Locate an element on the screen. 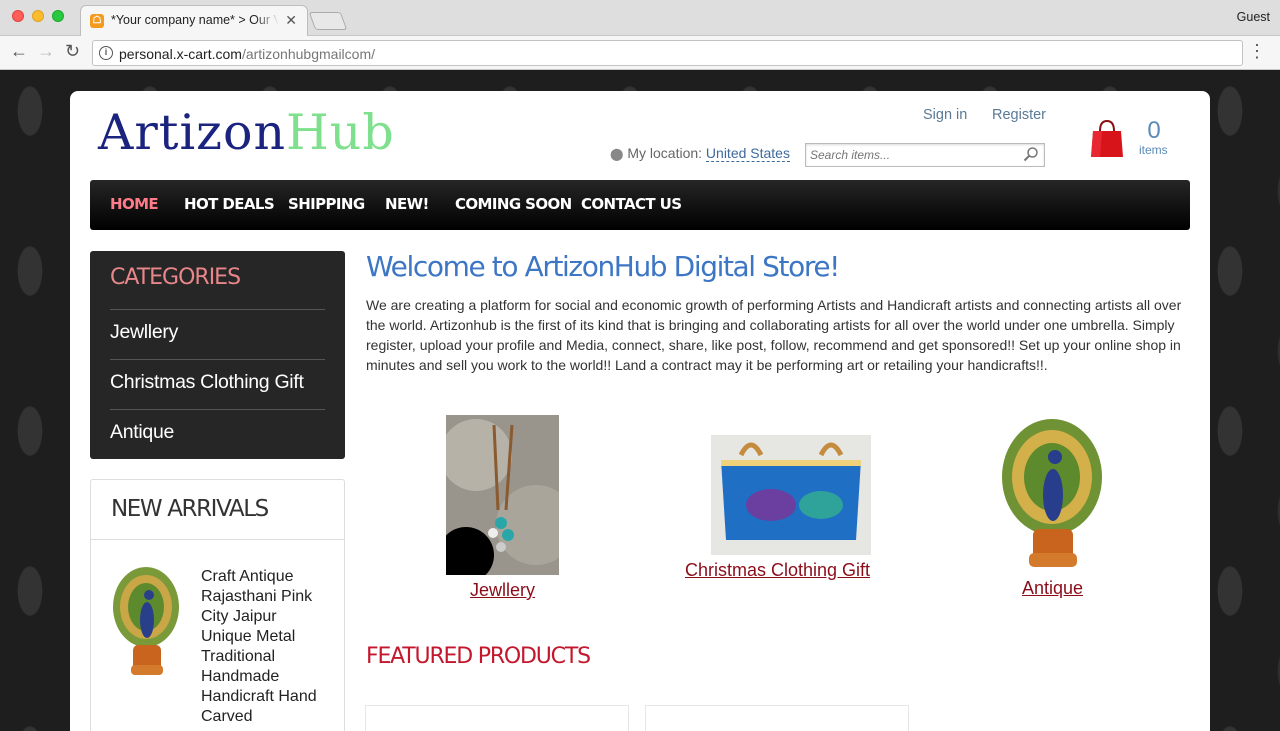 The width and height of the screenshot is (1280, 731). category-tile-christmas-clothing-gift: Christmas Clothing Gift is located at coordinates (777, 508).